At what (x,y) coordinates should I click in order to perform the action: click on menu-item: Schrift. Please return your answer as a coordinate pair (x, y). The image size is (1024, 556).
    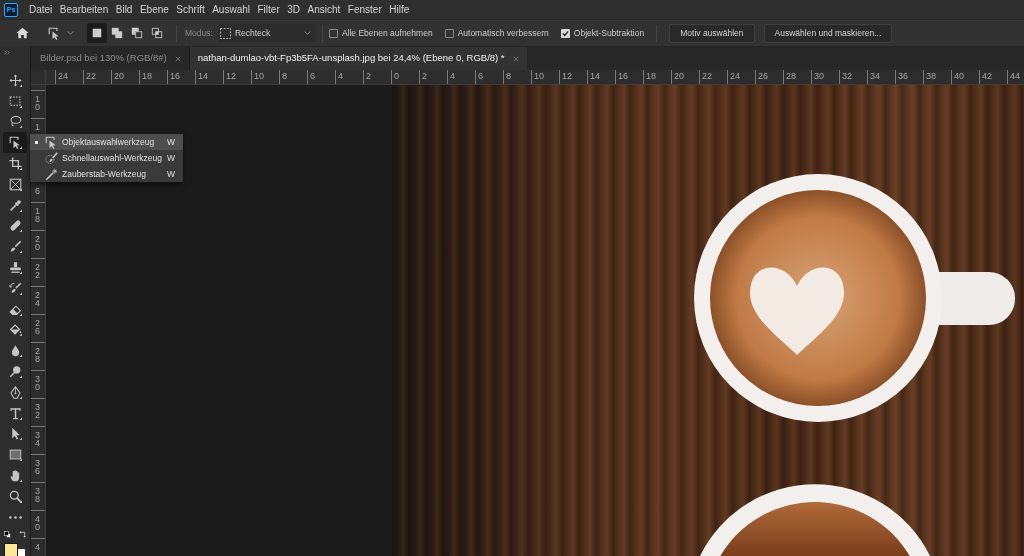
    Looking at the image, I should click on (190, 9).